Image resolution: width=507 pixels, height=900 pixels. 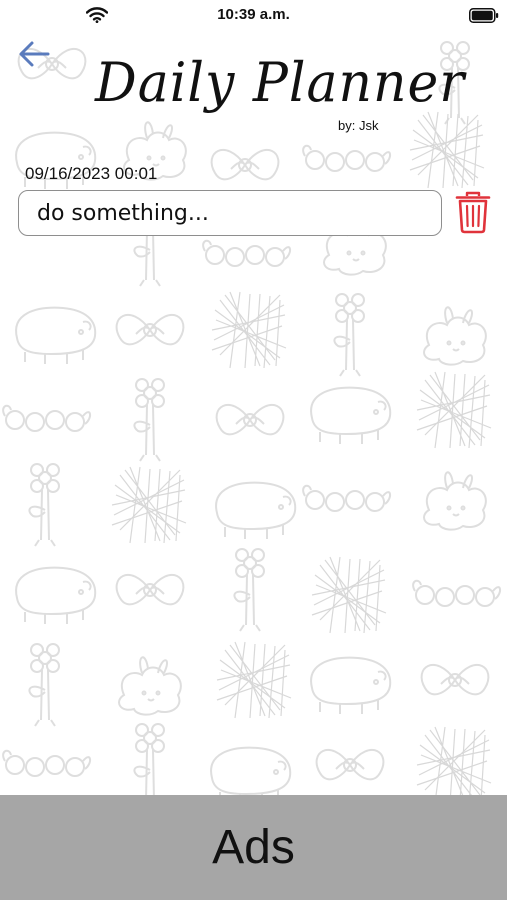 I want to click on trash-icon, so click(x=473, y=212).